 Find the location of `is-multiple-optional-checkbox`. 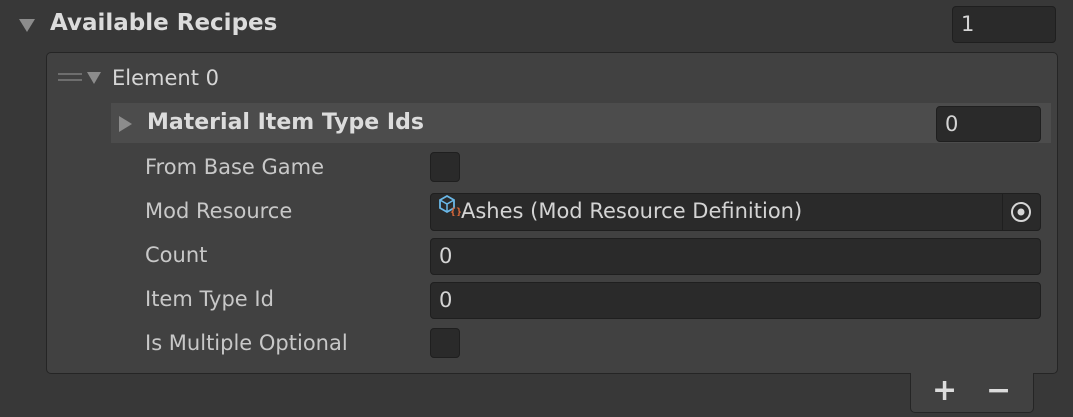

is-multiple-optional-checkbox is located at coordinates (445, 343).